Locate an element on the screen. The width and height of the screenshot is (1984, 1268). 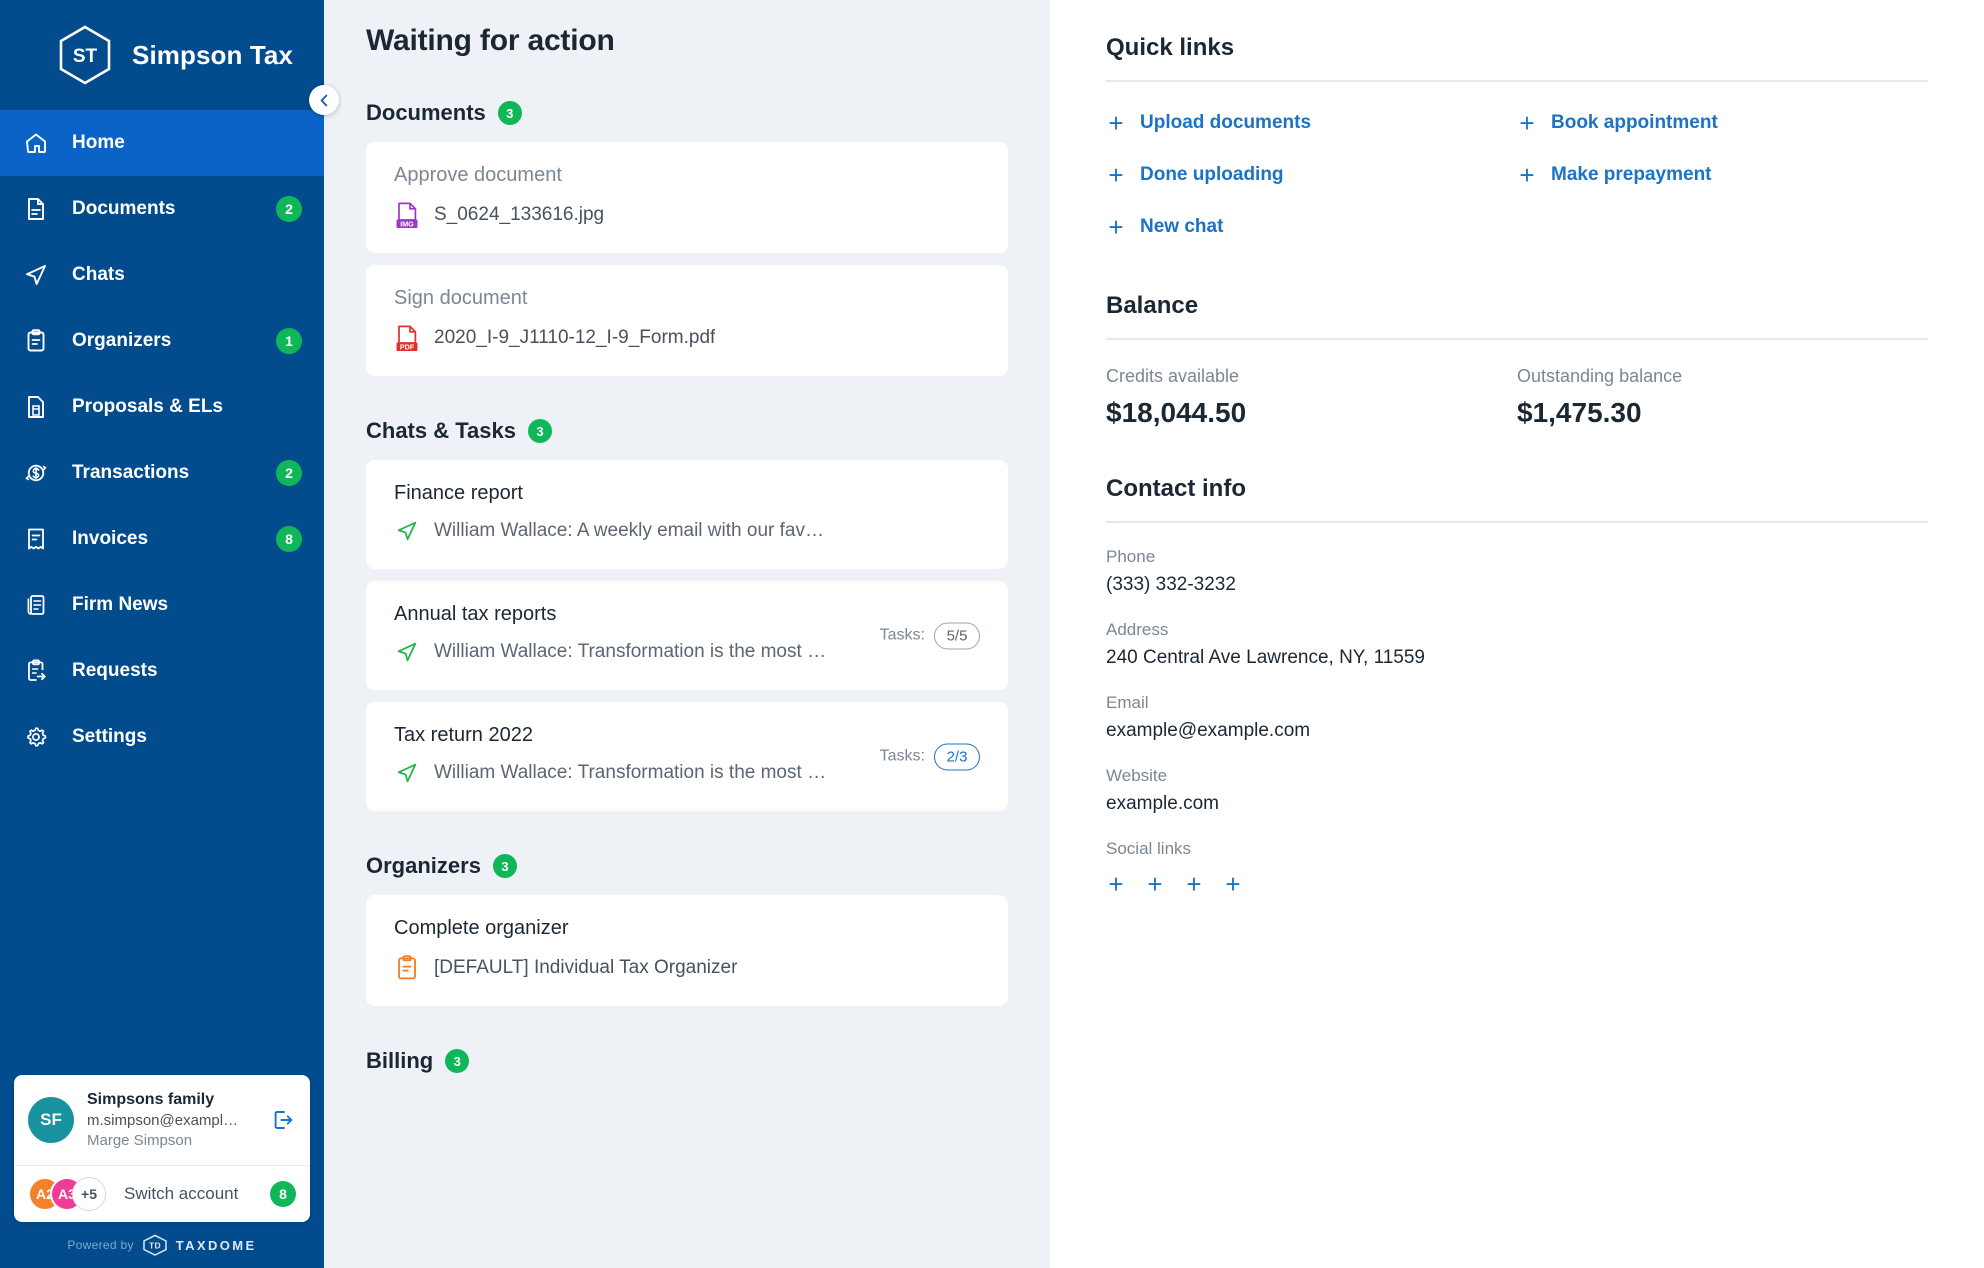
quick-link-label: Book appointment is located at coordinates (1634, 122).